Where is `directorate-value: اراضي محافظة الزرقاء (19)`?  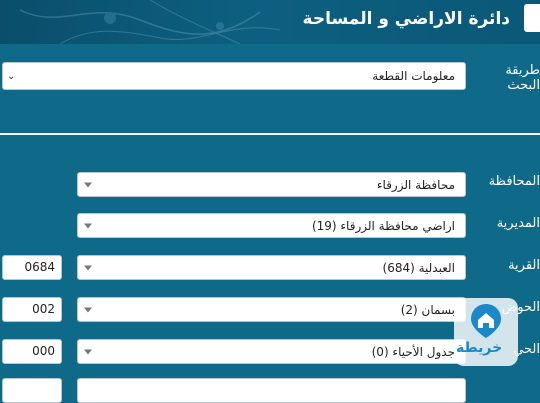
directorate-value: اراضي محافظة الزرقاء (19) is located at coordinates (383, 225).